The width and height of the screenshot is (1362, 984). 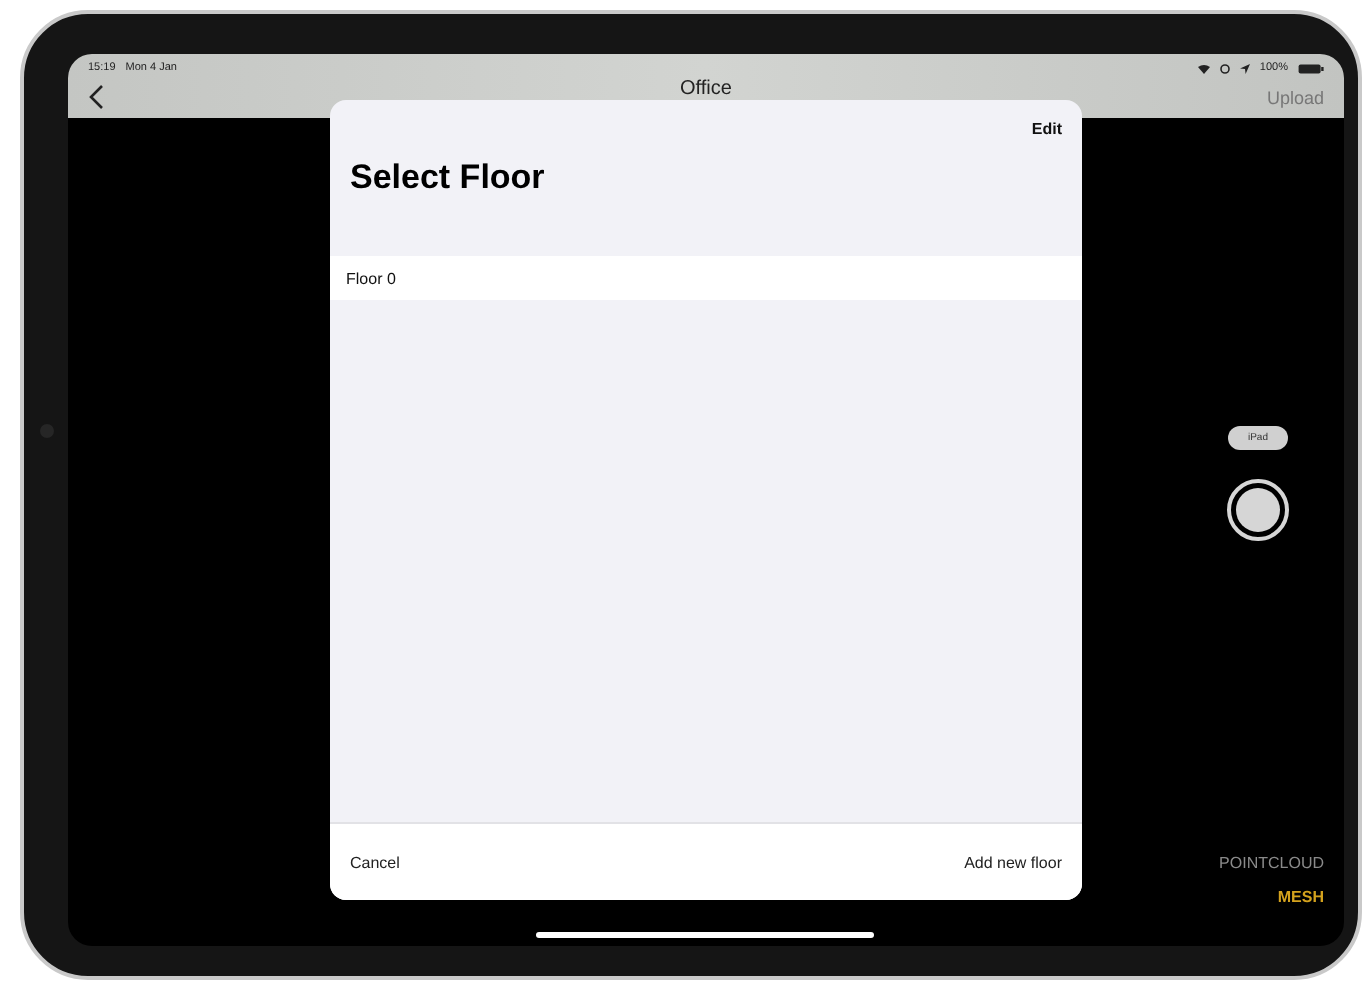 I want to click on wifi-icon, so click(x=1203, y=68).